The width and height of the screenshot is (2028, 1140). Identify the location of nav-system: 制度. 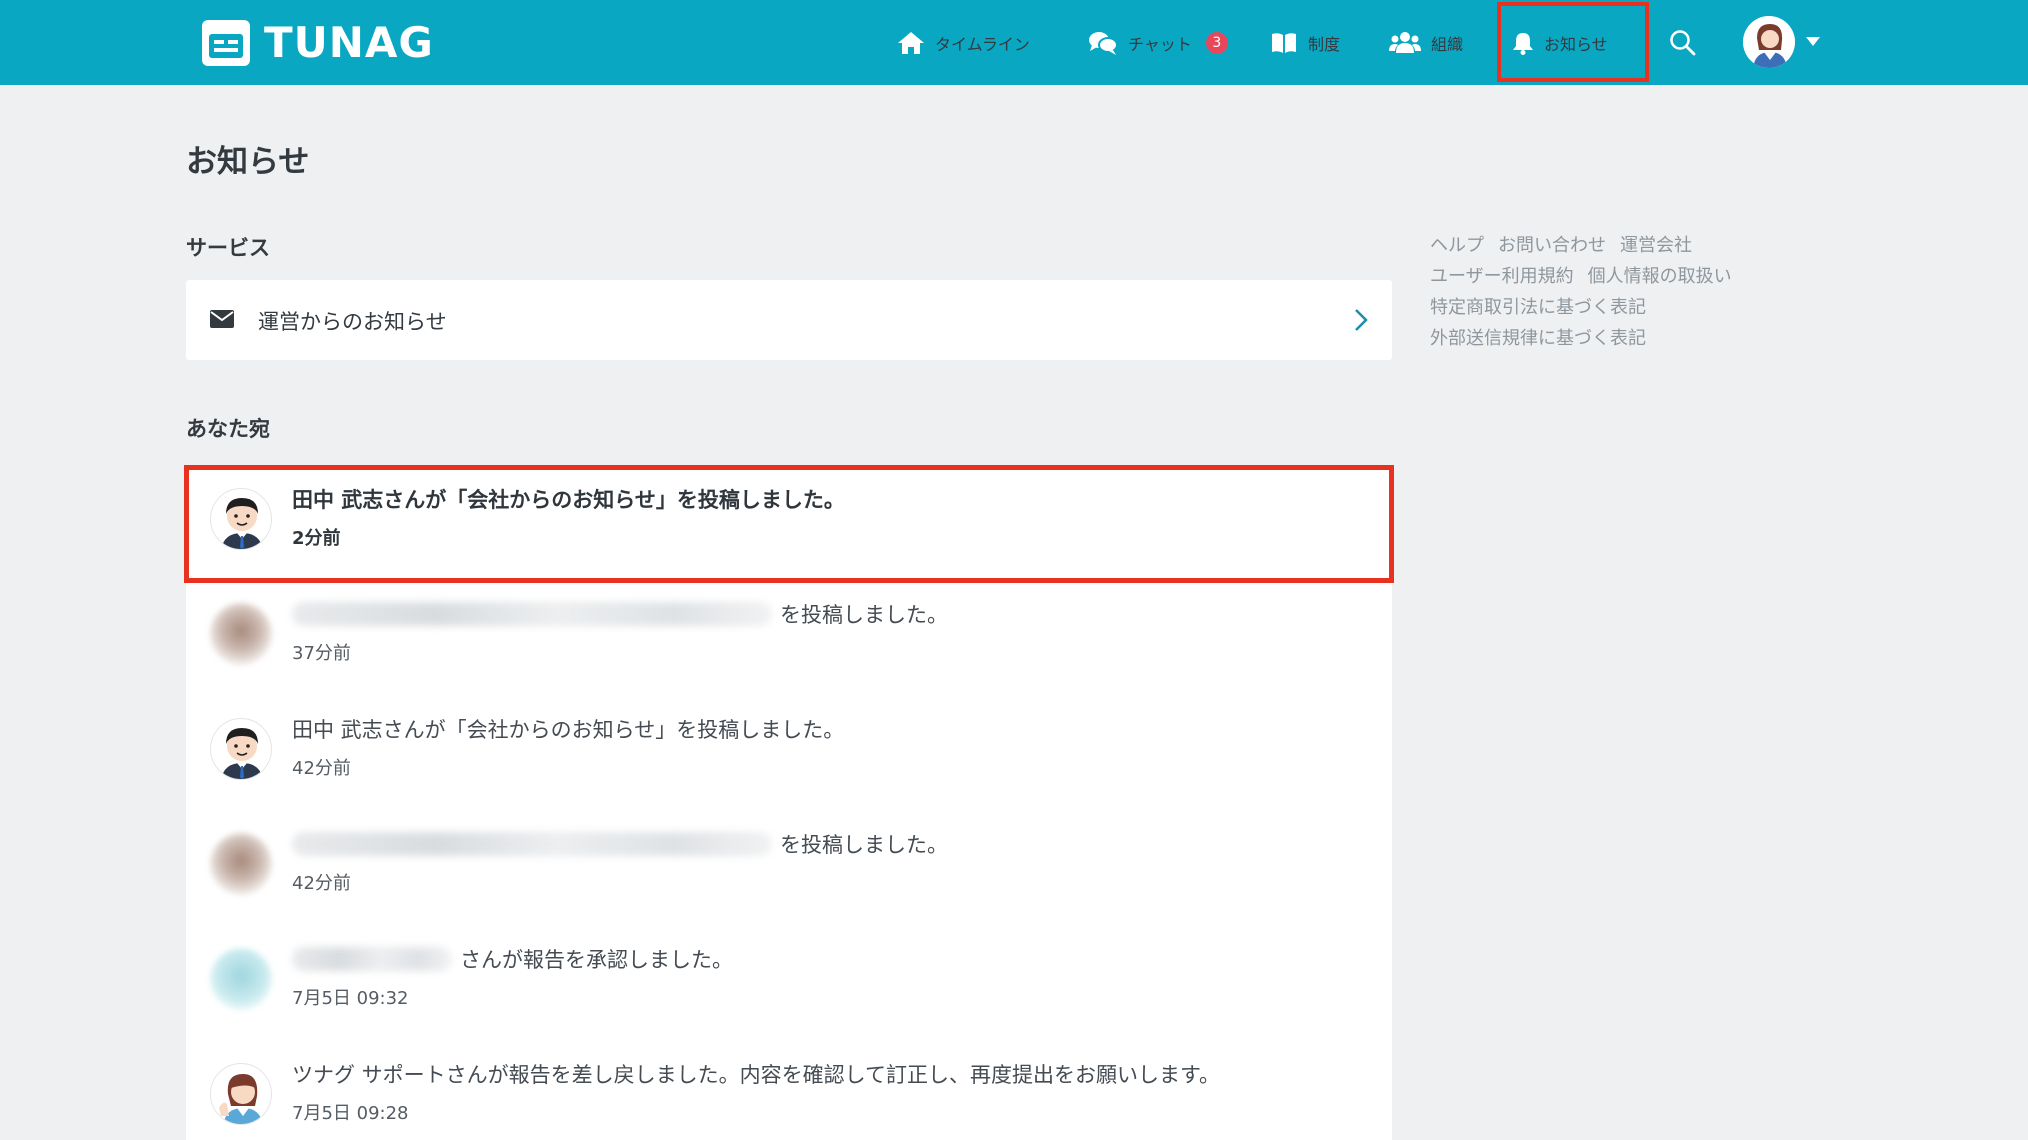
(1305, 42).